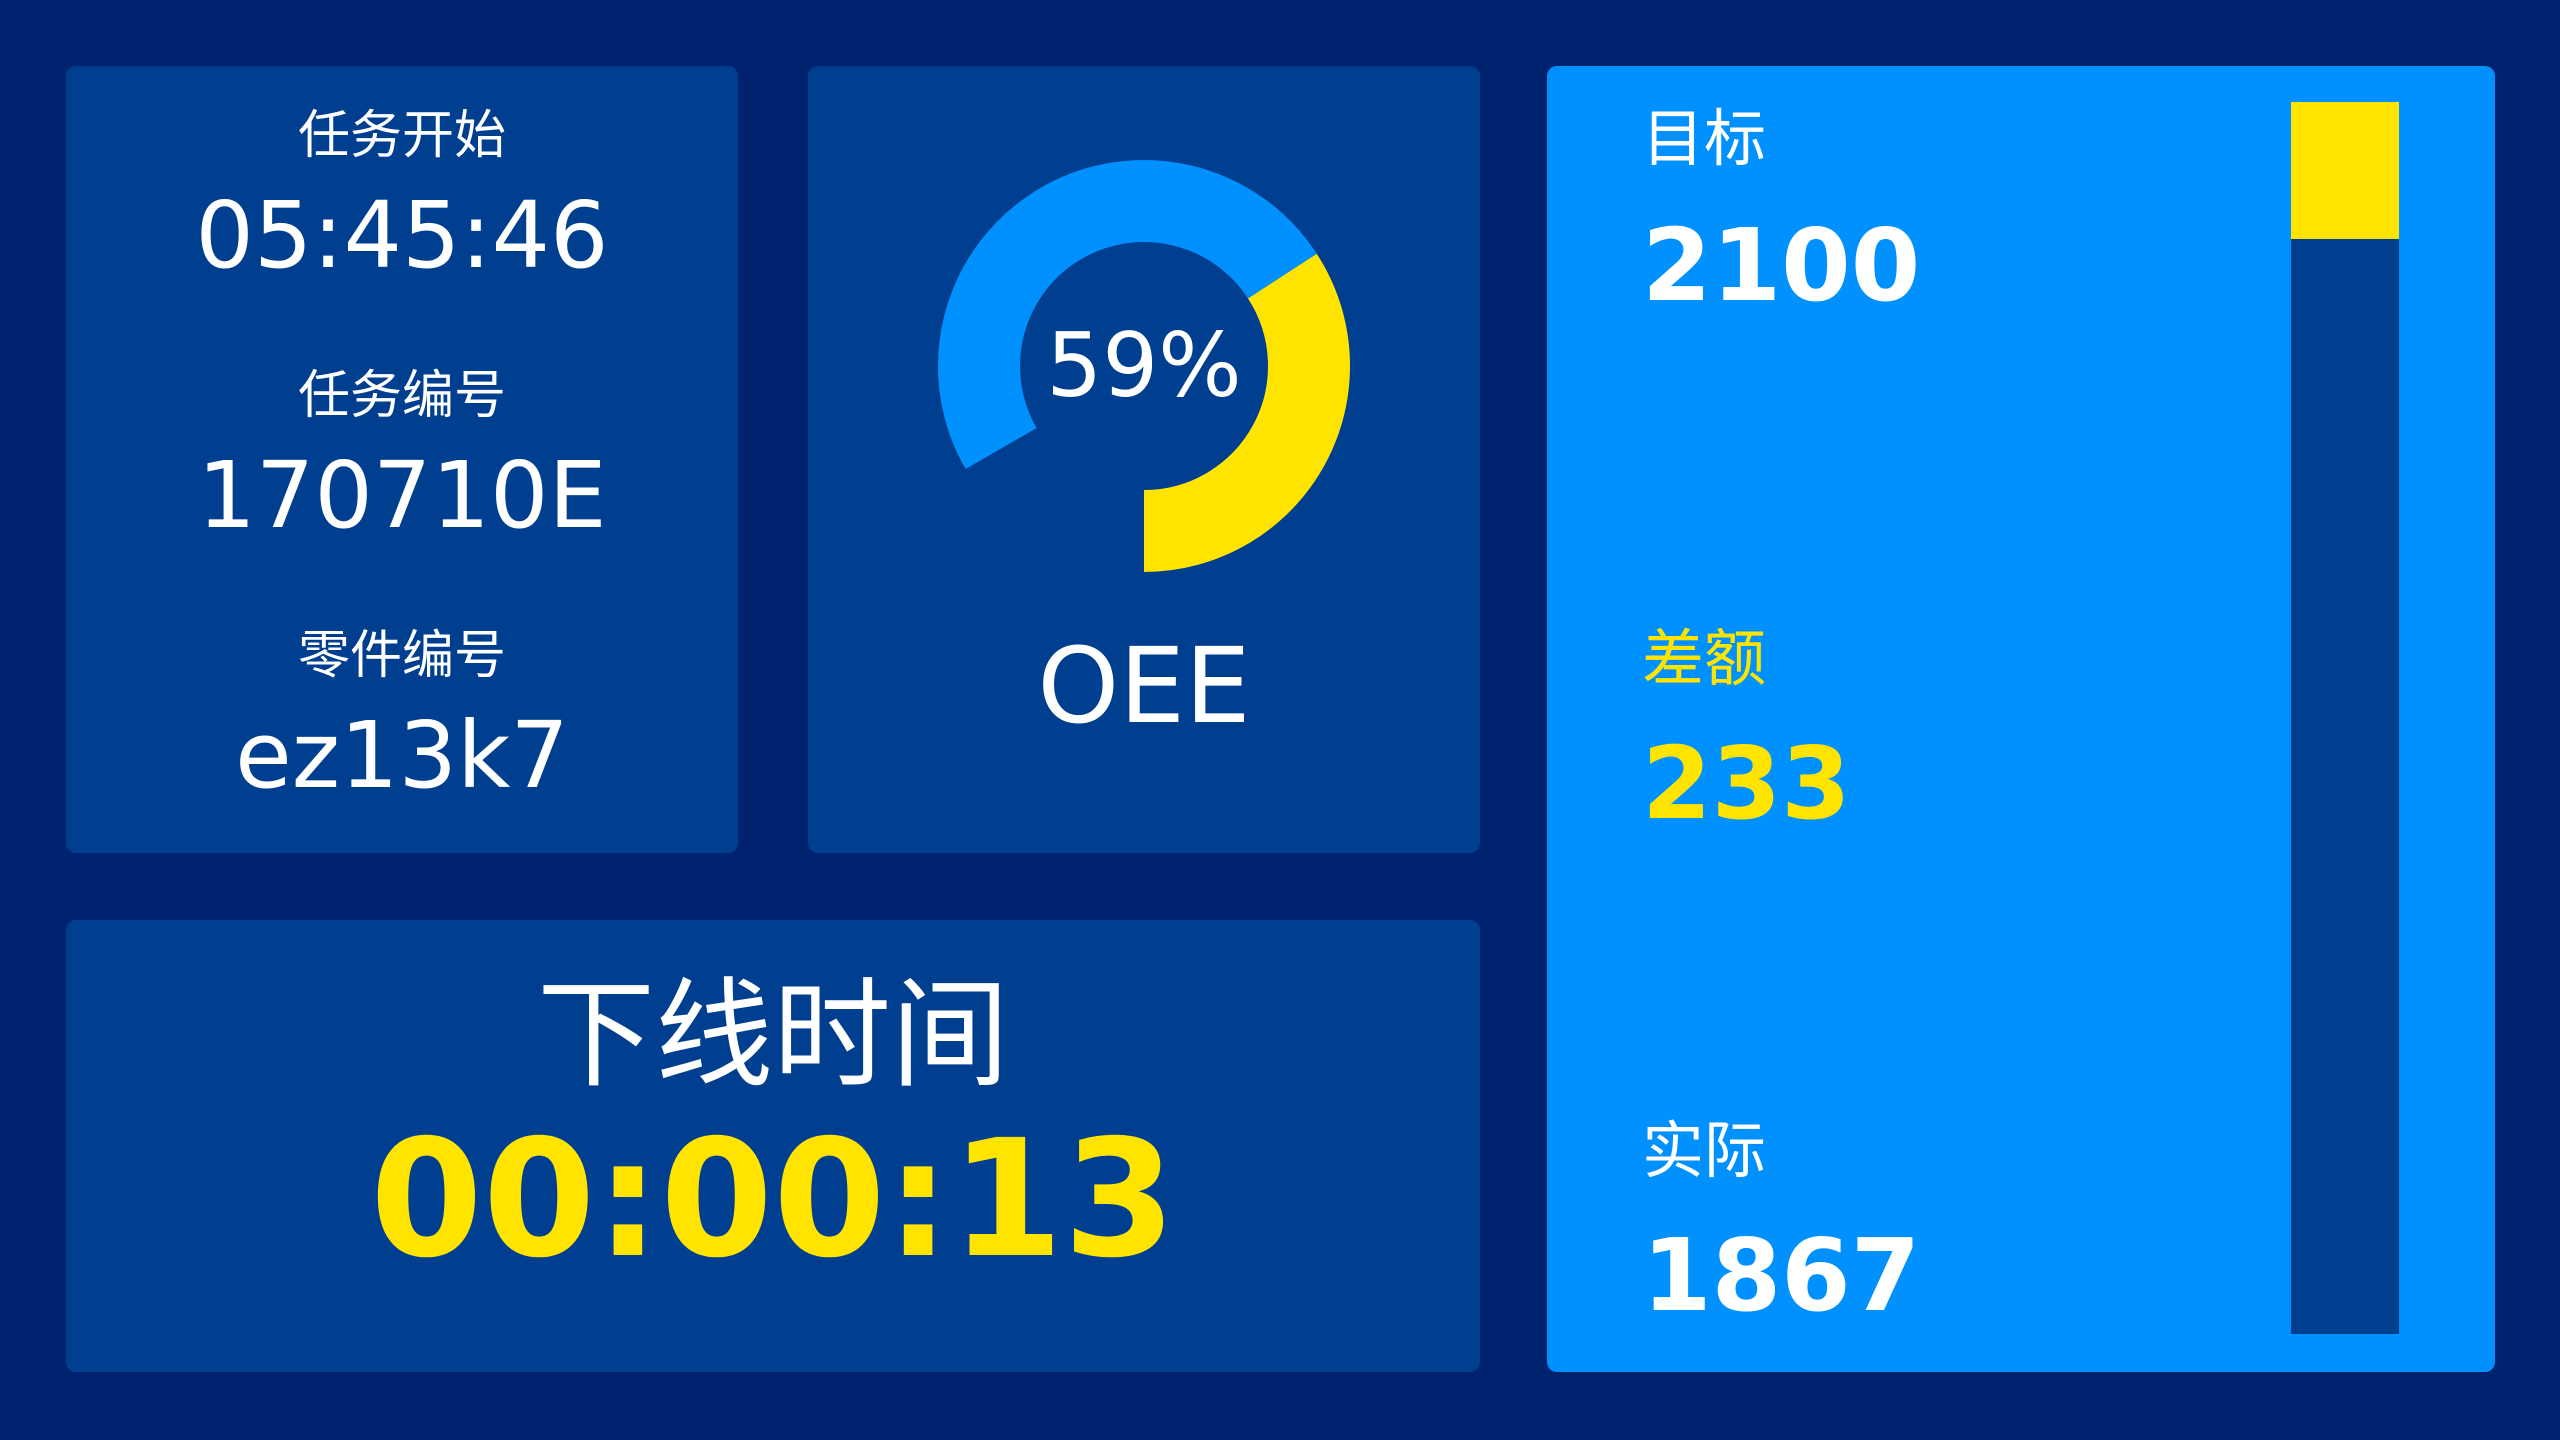 Image resolution: width=2560 pixels, height=1440 pixels. What do you see at coordinates (1746, 783) in the screenshot?
I see `gap-value: 233` at bounding box center [1746, 783].